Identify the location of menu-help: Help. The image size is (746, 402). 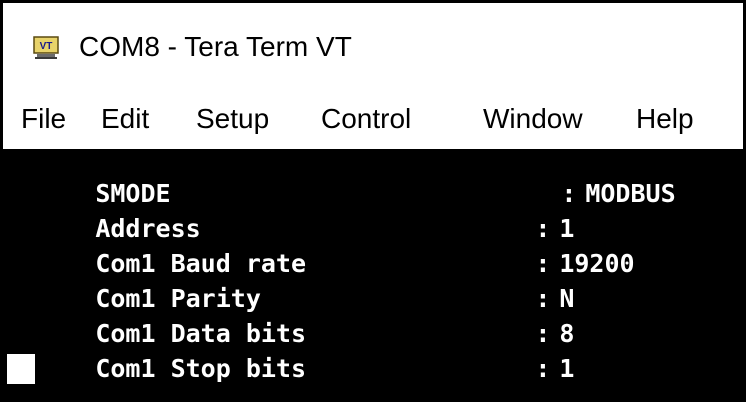
(665, 119).